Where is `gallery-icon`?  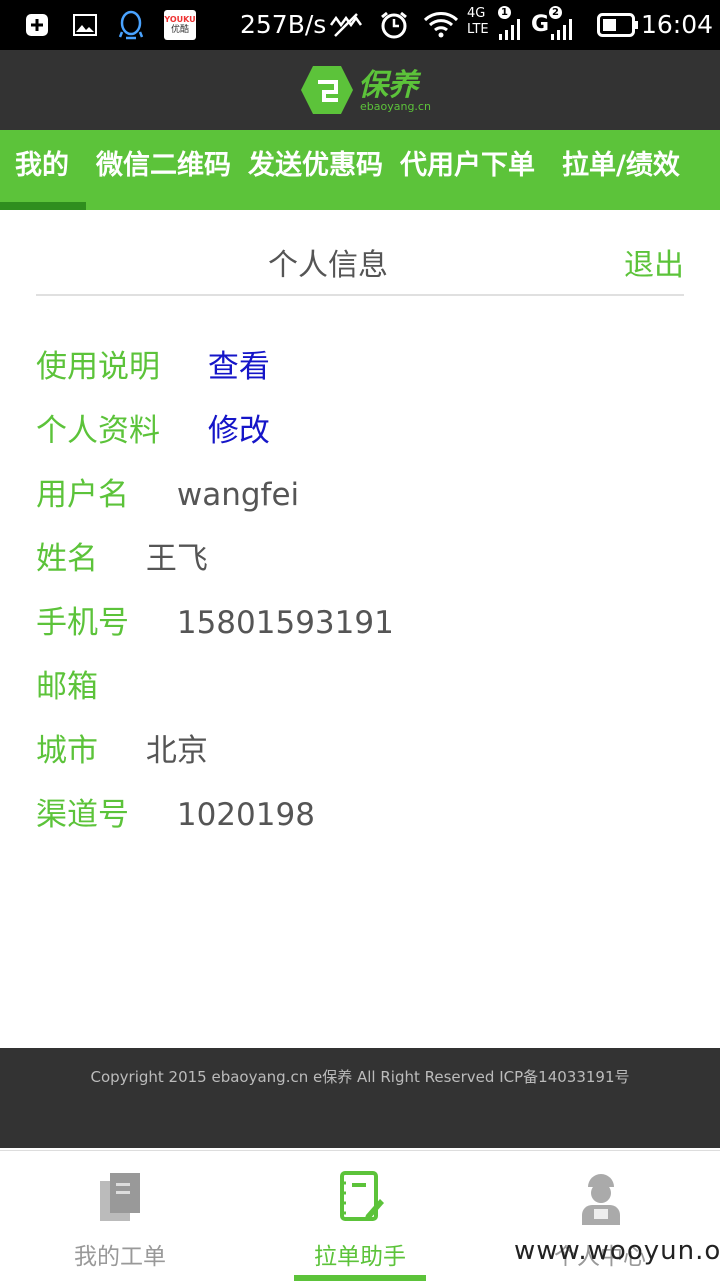 gallery-icon is located at coordinates (85, 25).